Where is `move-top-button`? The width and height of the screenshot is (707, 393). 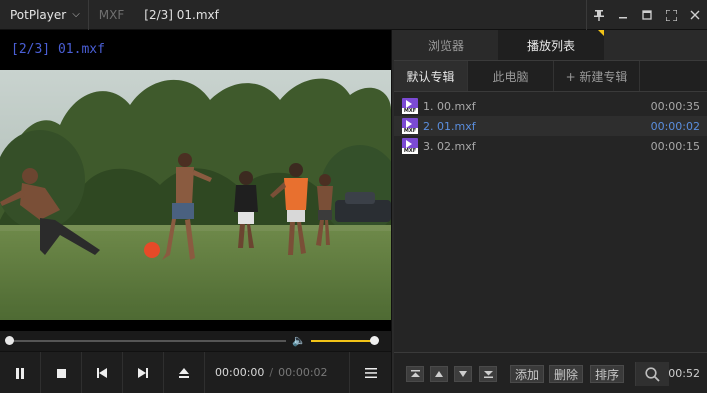 move-top-button is located at coordinates (415, 374).